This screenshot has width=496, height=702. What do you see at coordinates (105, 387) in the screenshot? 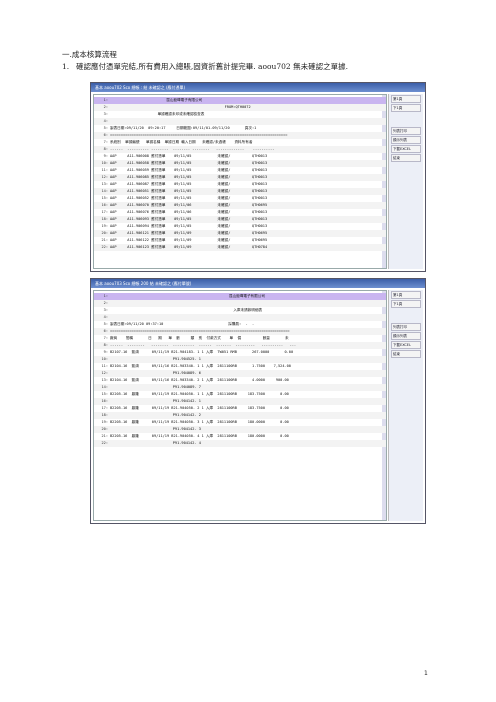
I see `line-number: 14:` at bounding box center [105, 387].